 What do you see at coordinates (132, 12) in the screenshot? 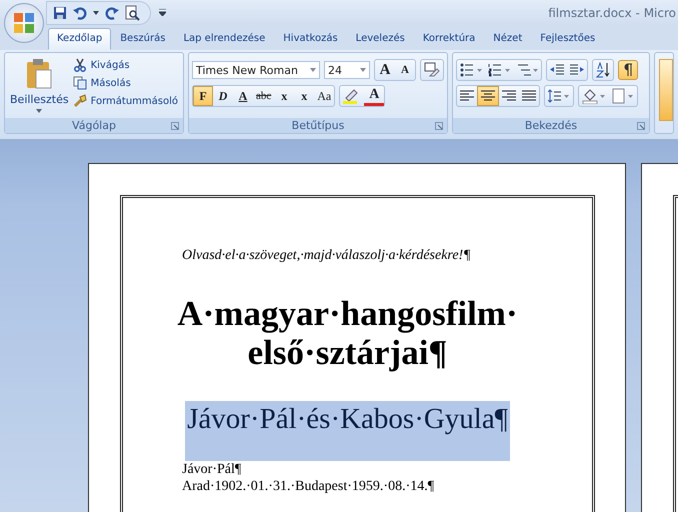
I see `print-preview-icon` at bounding box center [132, 12].